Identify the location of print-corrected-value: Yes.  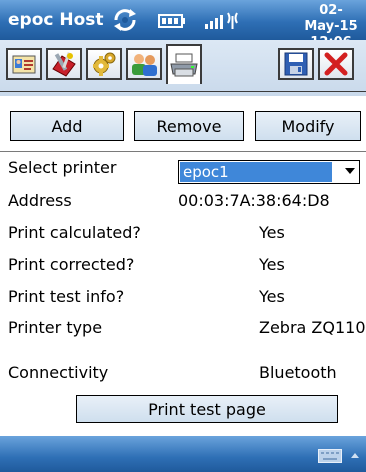
(272, 265).